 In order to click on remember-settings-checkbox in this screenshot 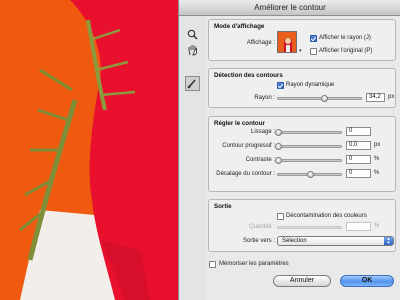, I will do `click(212, 264)`.